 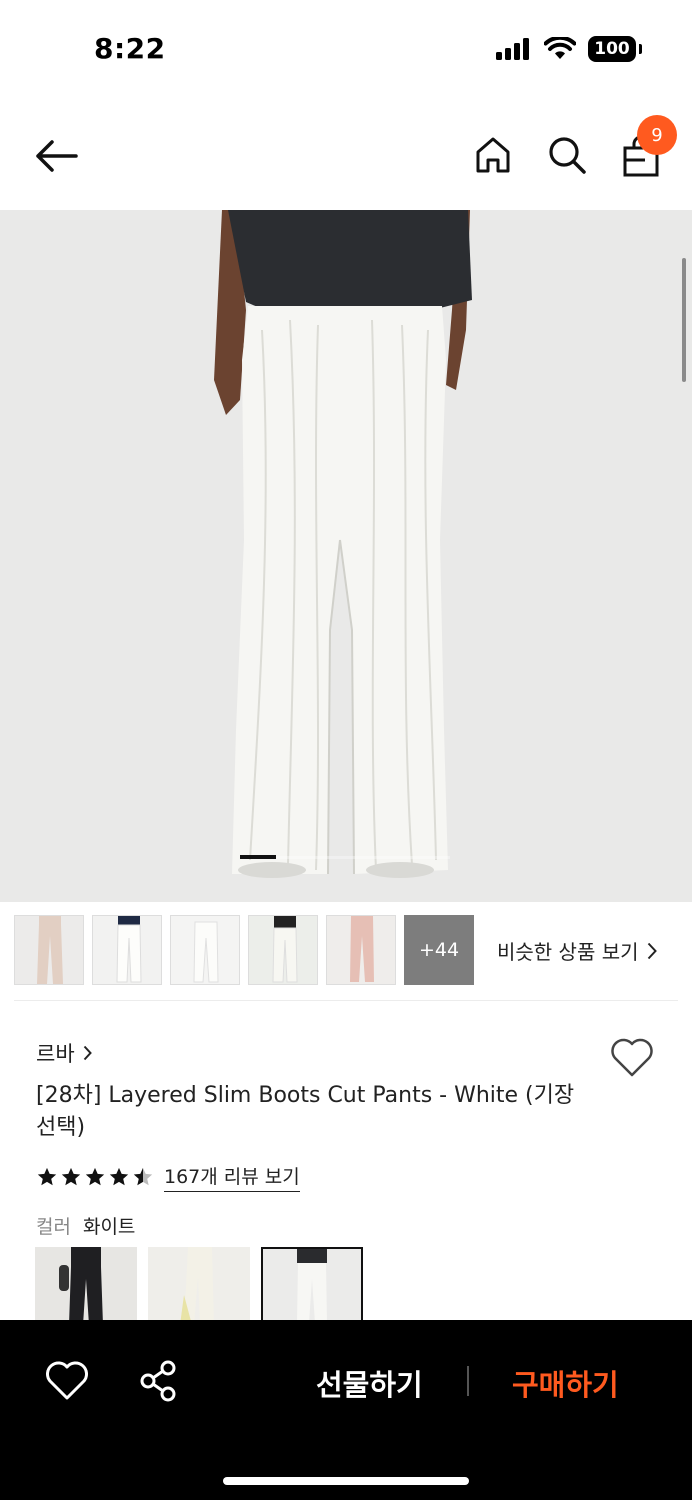 I want to click on reviews-link: 167개 리뷰 보기, so click(x=232, y=1177).